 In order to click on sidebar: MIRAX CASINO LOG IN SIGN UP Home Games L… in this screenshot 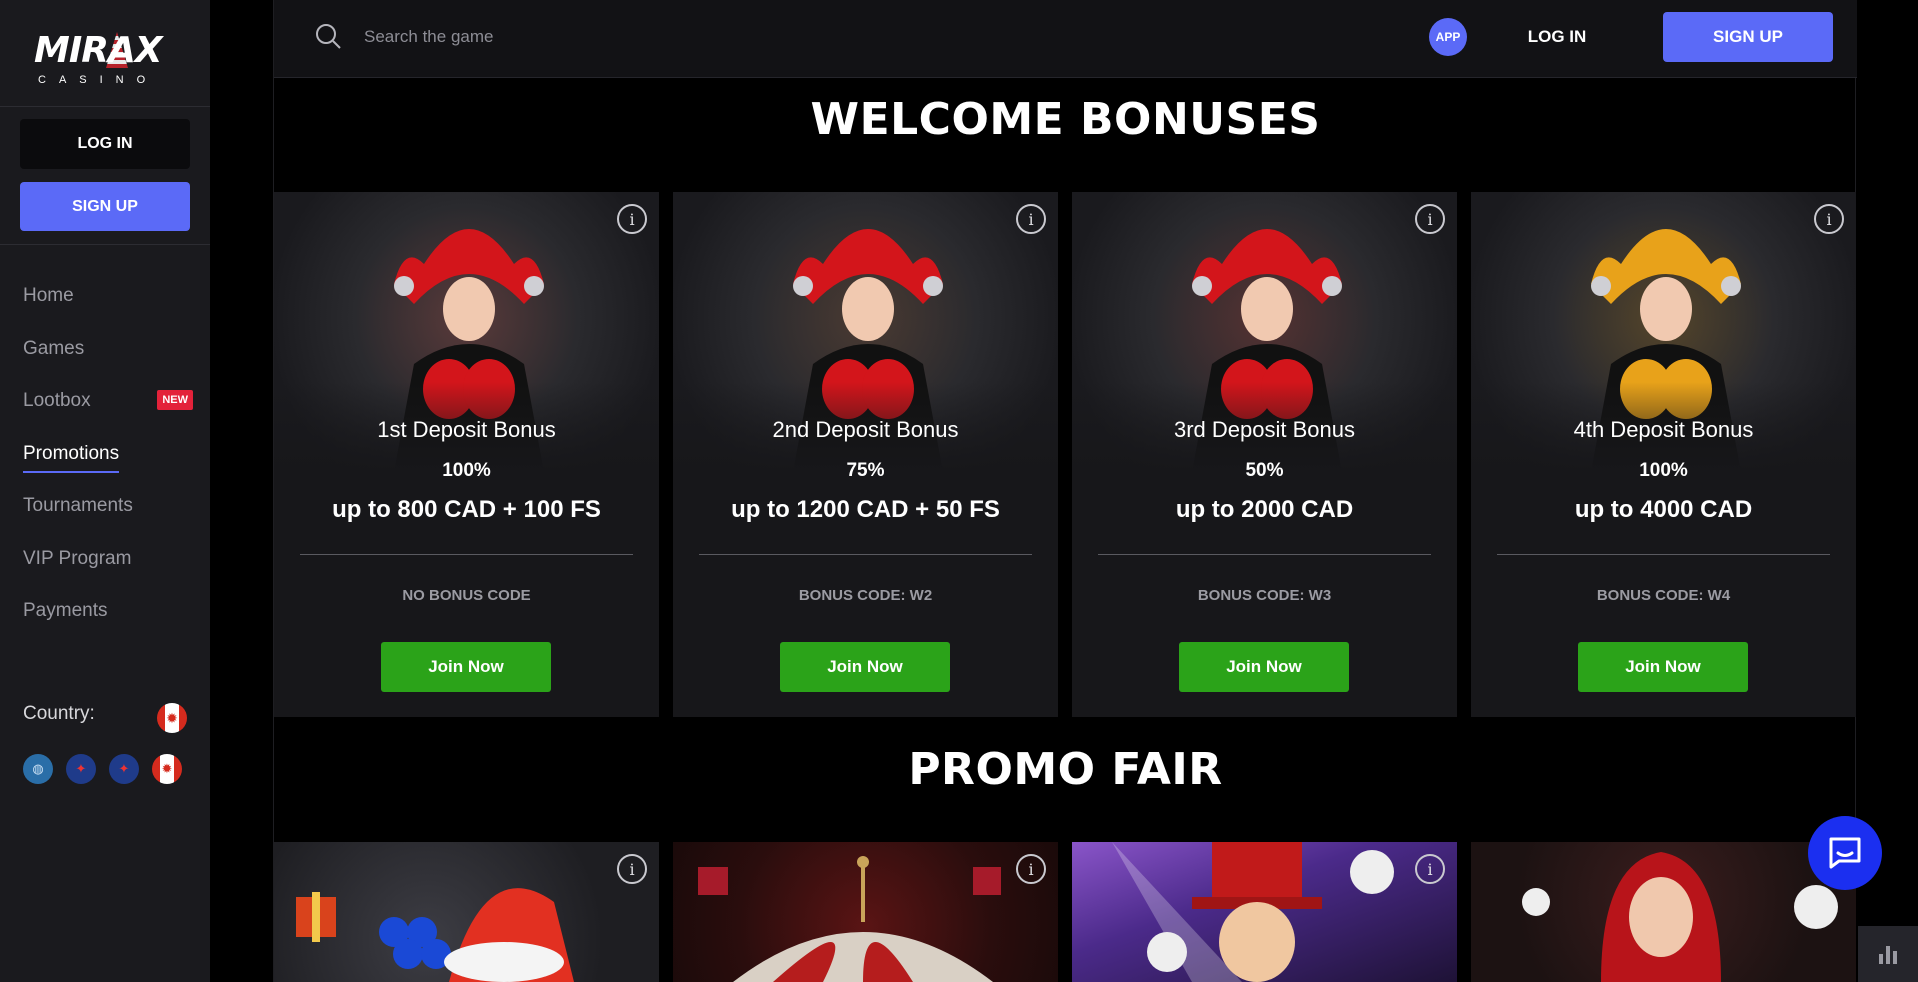, I will do `click(105, 491)`.